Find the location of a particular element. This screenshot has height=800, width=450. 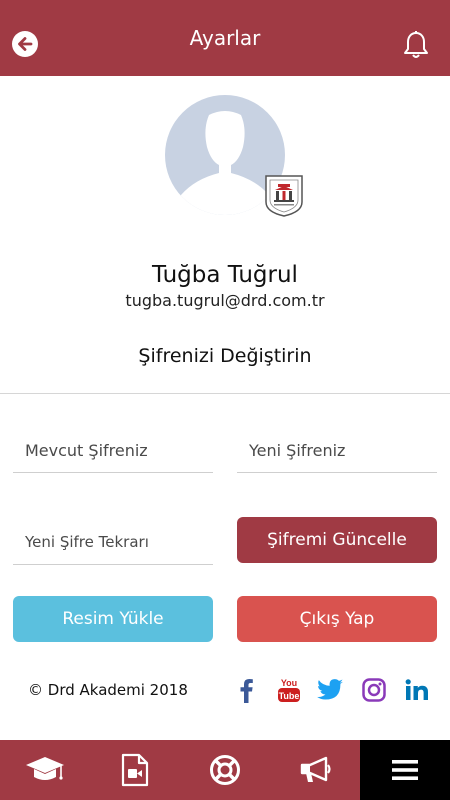

repeat-password-field is located at coordinates (113, 542).